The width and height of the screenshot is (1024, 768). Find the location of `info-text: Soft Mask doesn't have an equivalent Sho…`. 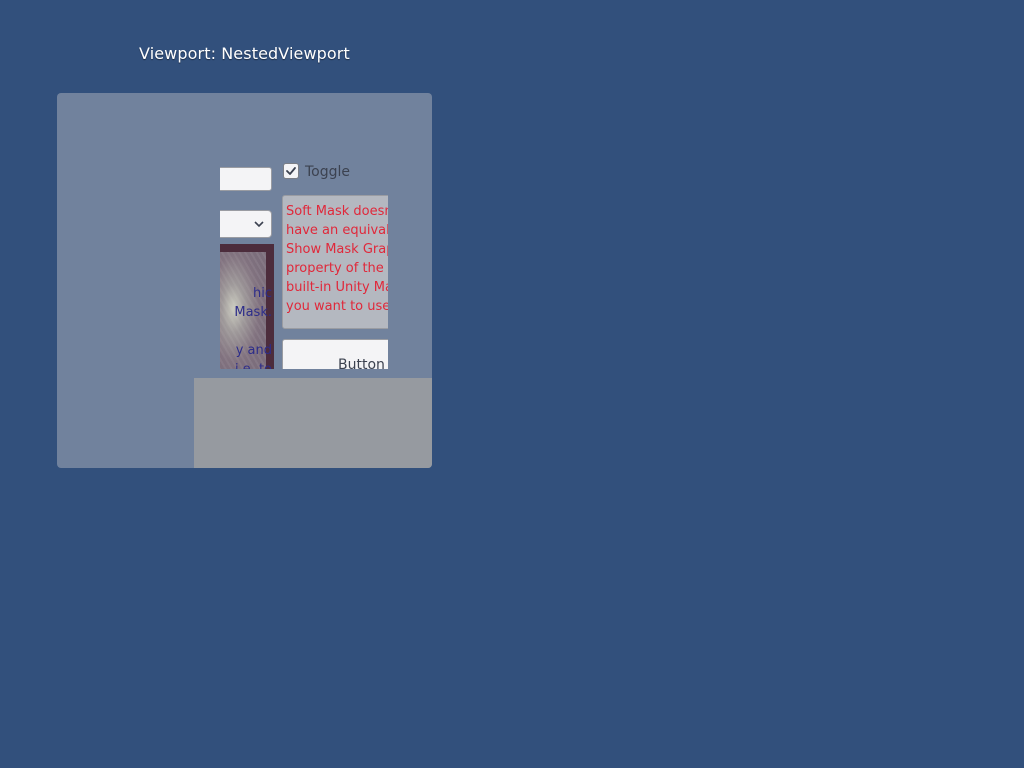

info-text: Soft Mask doesn't have an equivalent Sho… is located at coordinates (337, 259).